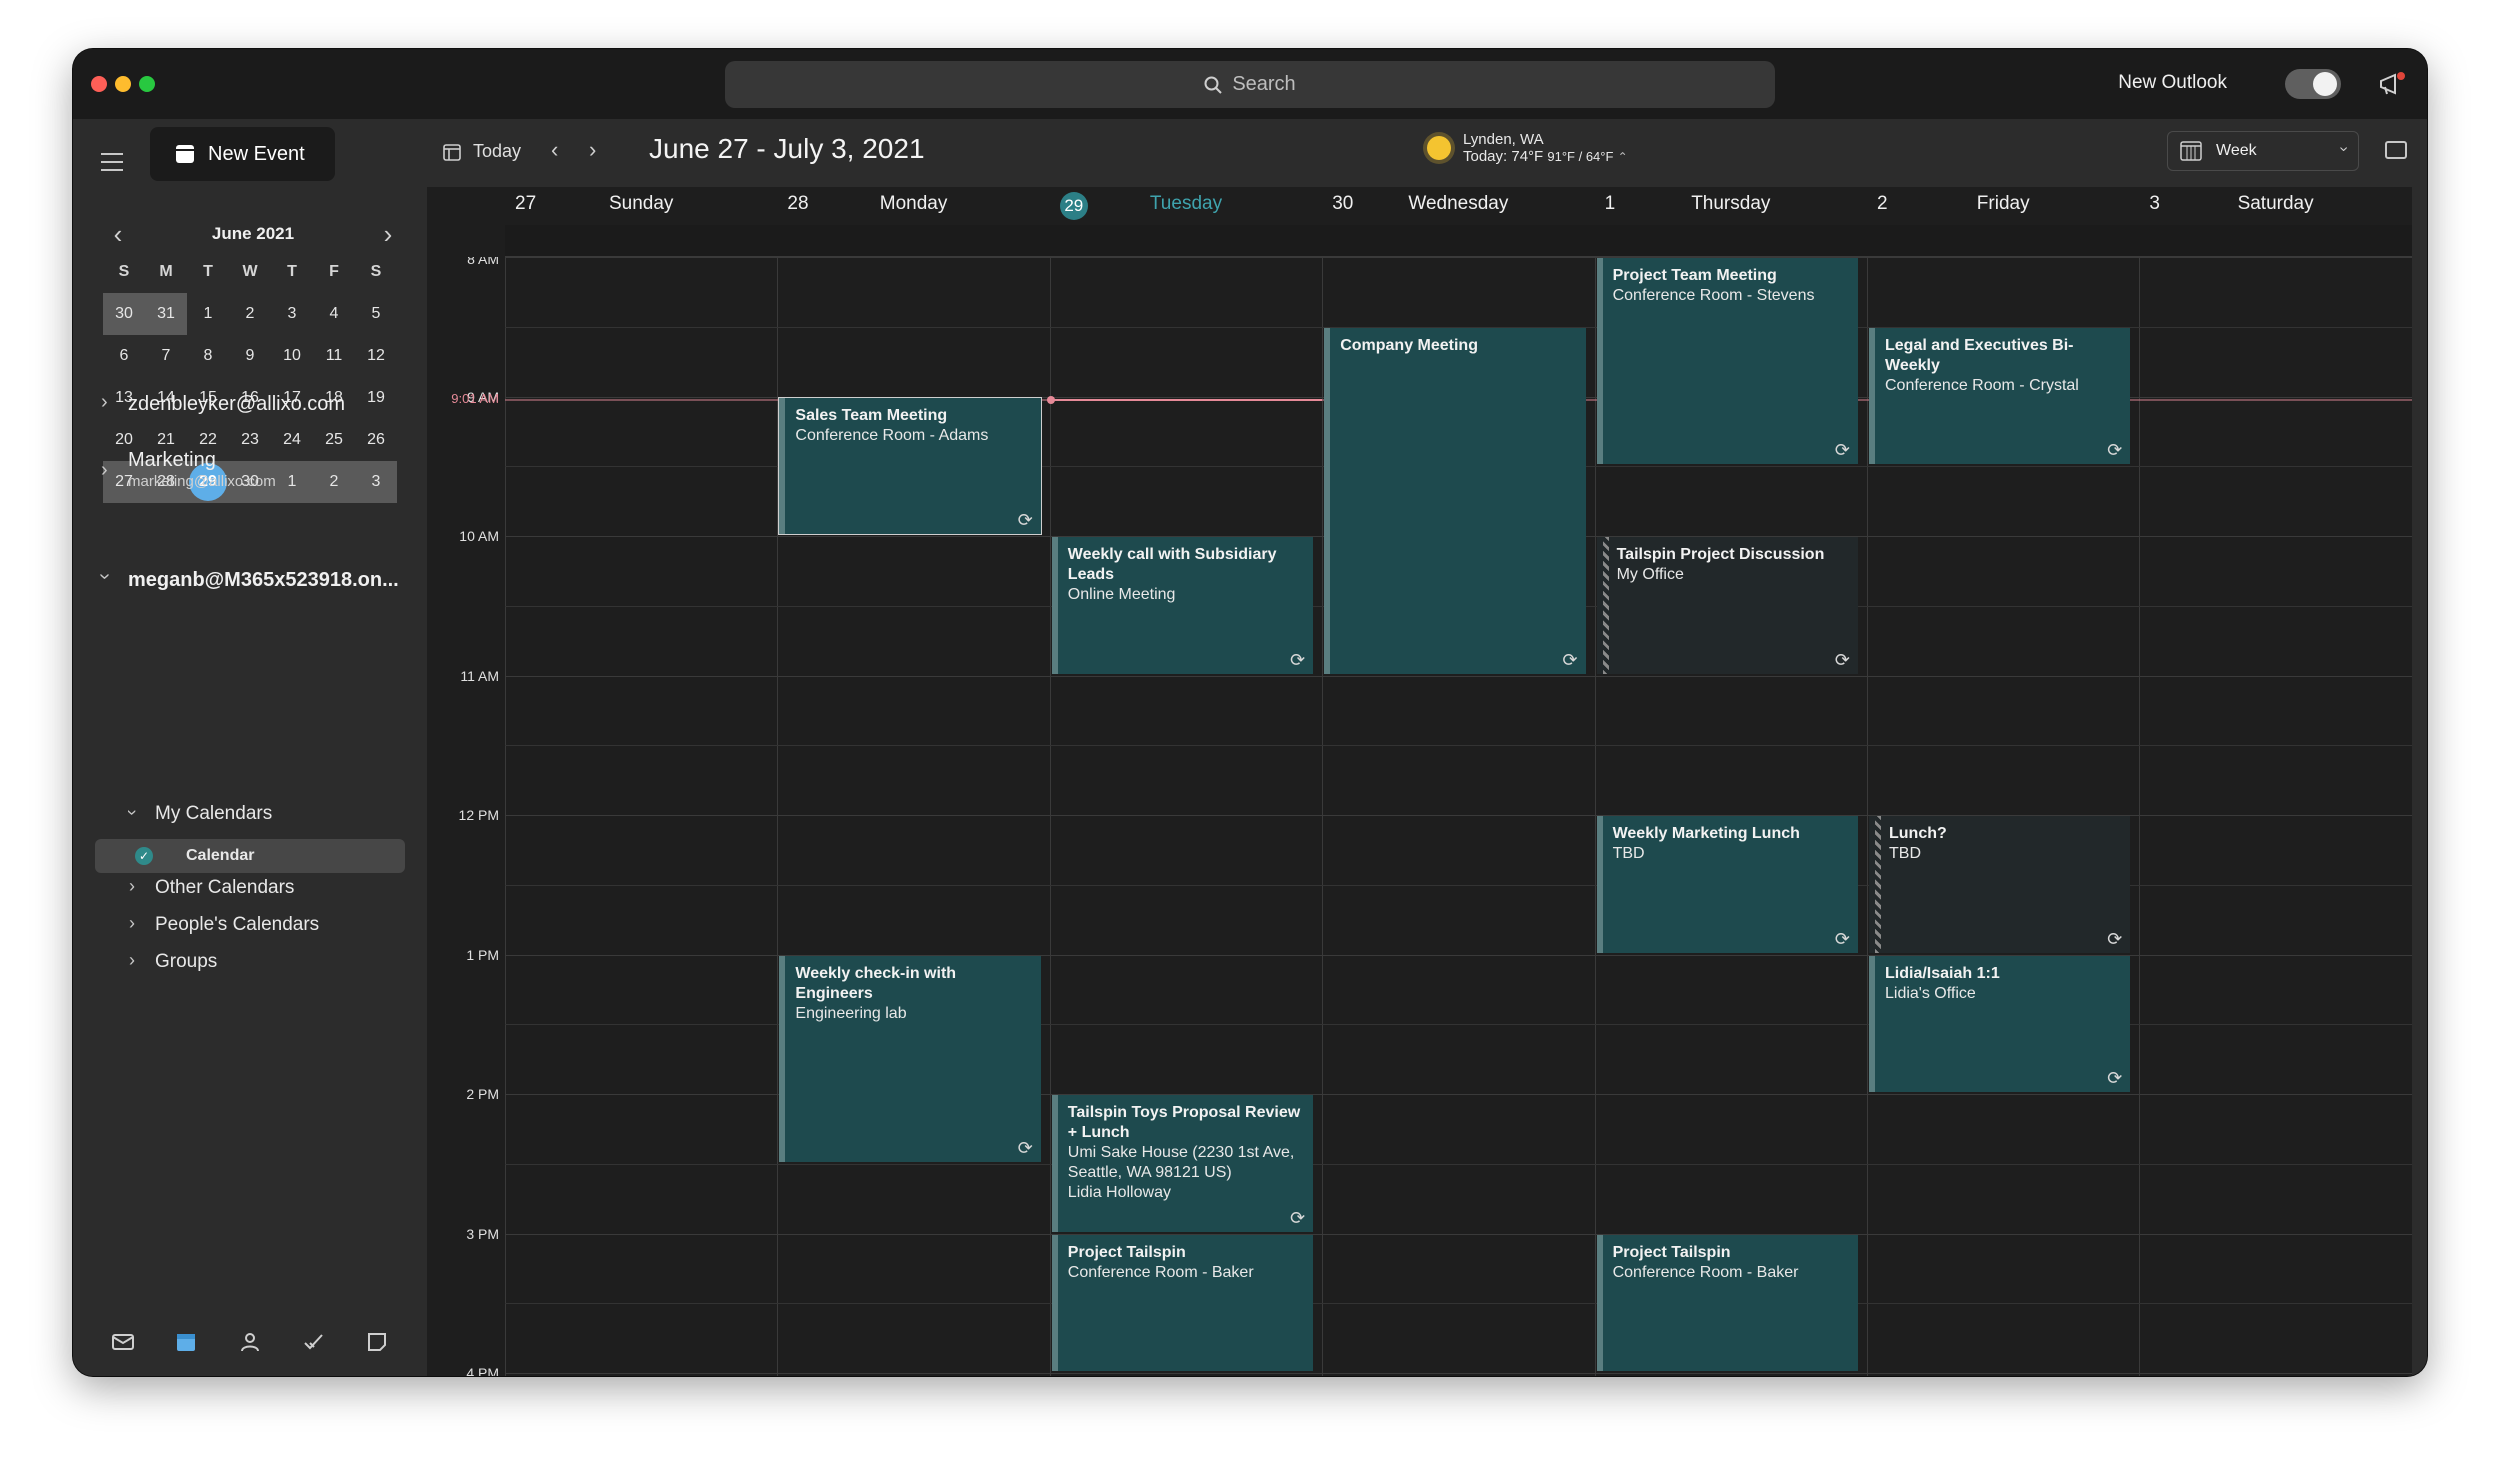 The width and height of the screenshot is (2500, 1473). I want to click on mini-calendar-day: 7, so click(166, 356).